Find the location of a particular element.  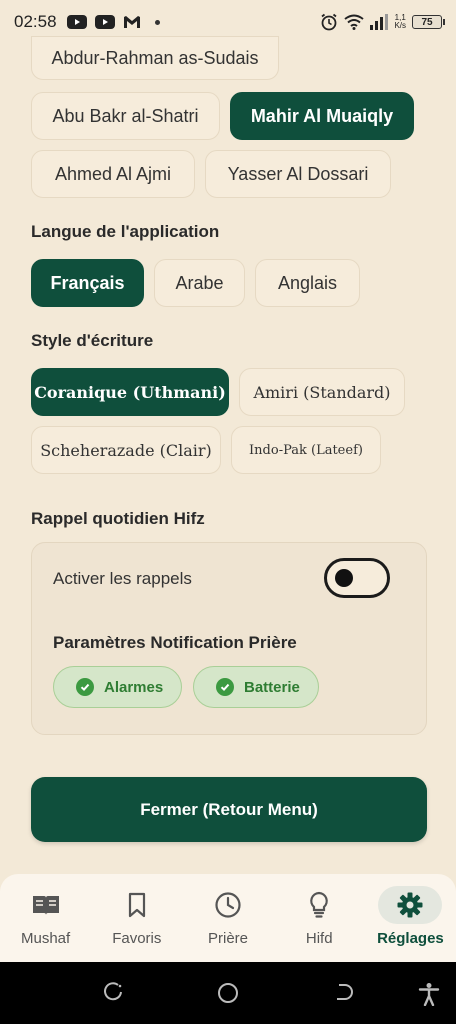

prayer-notification-title: Paramètres Notification Prière is located at coordinates (175, 642).